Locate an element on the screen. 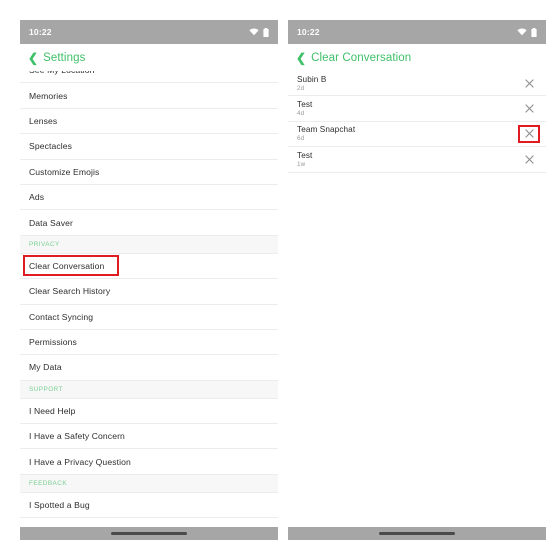 This screenshot has width=560, height=560. settings-row-label: Permissions is located at coordinates (53, 342).